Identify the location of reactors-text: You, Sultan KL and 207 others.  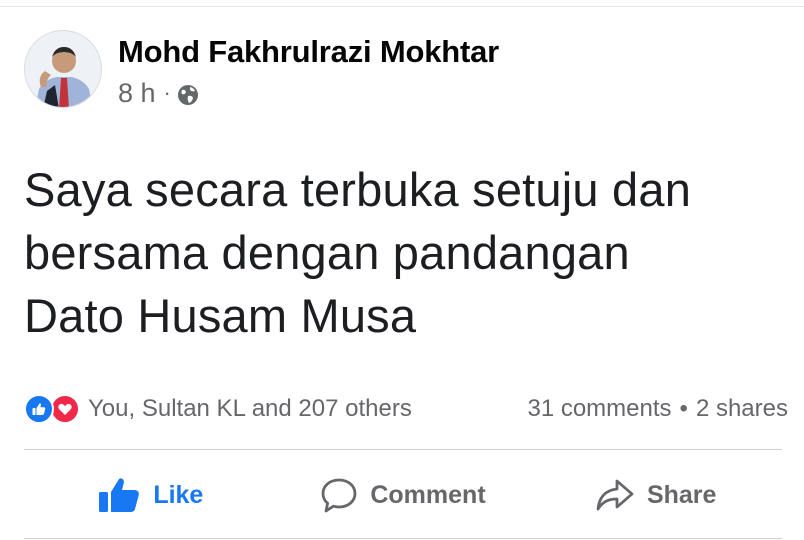
(250, 409).